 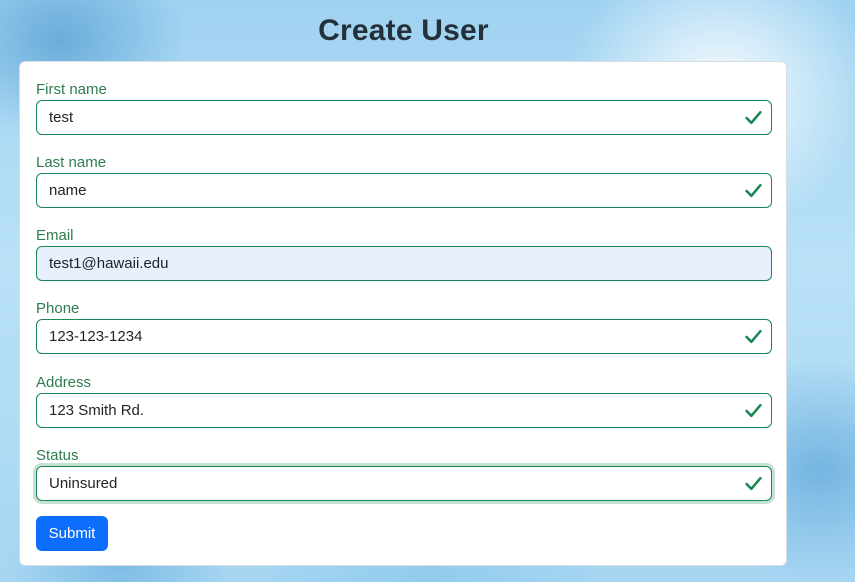 I want to click on last-name-value: name, so click(x=68, y=190).